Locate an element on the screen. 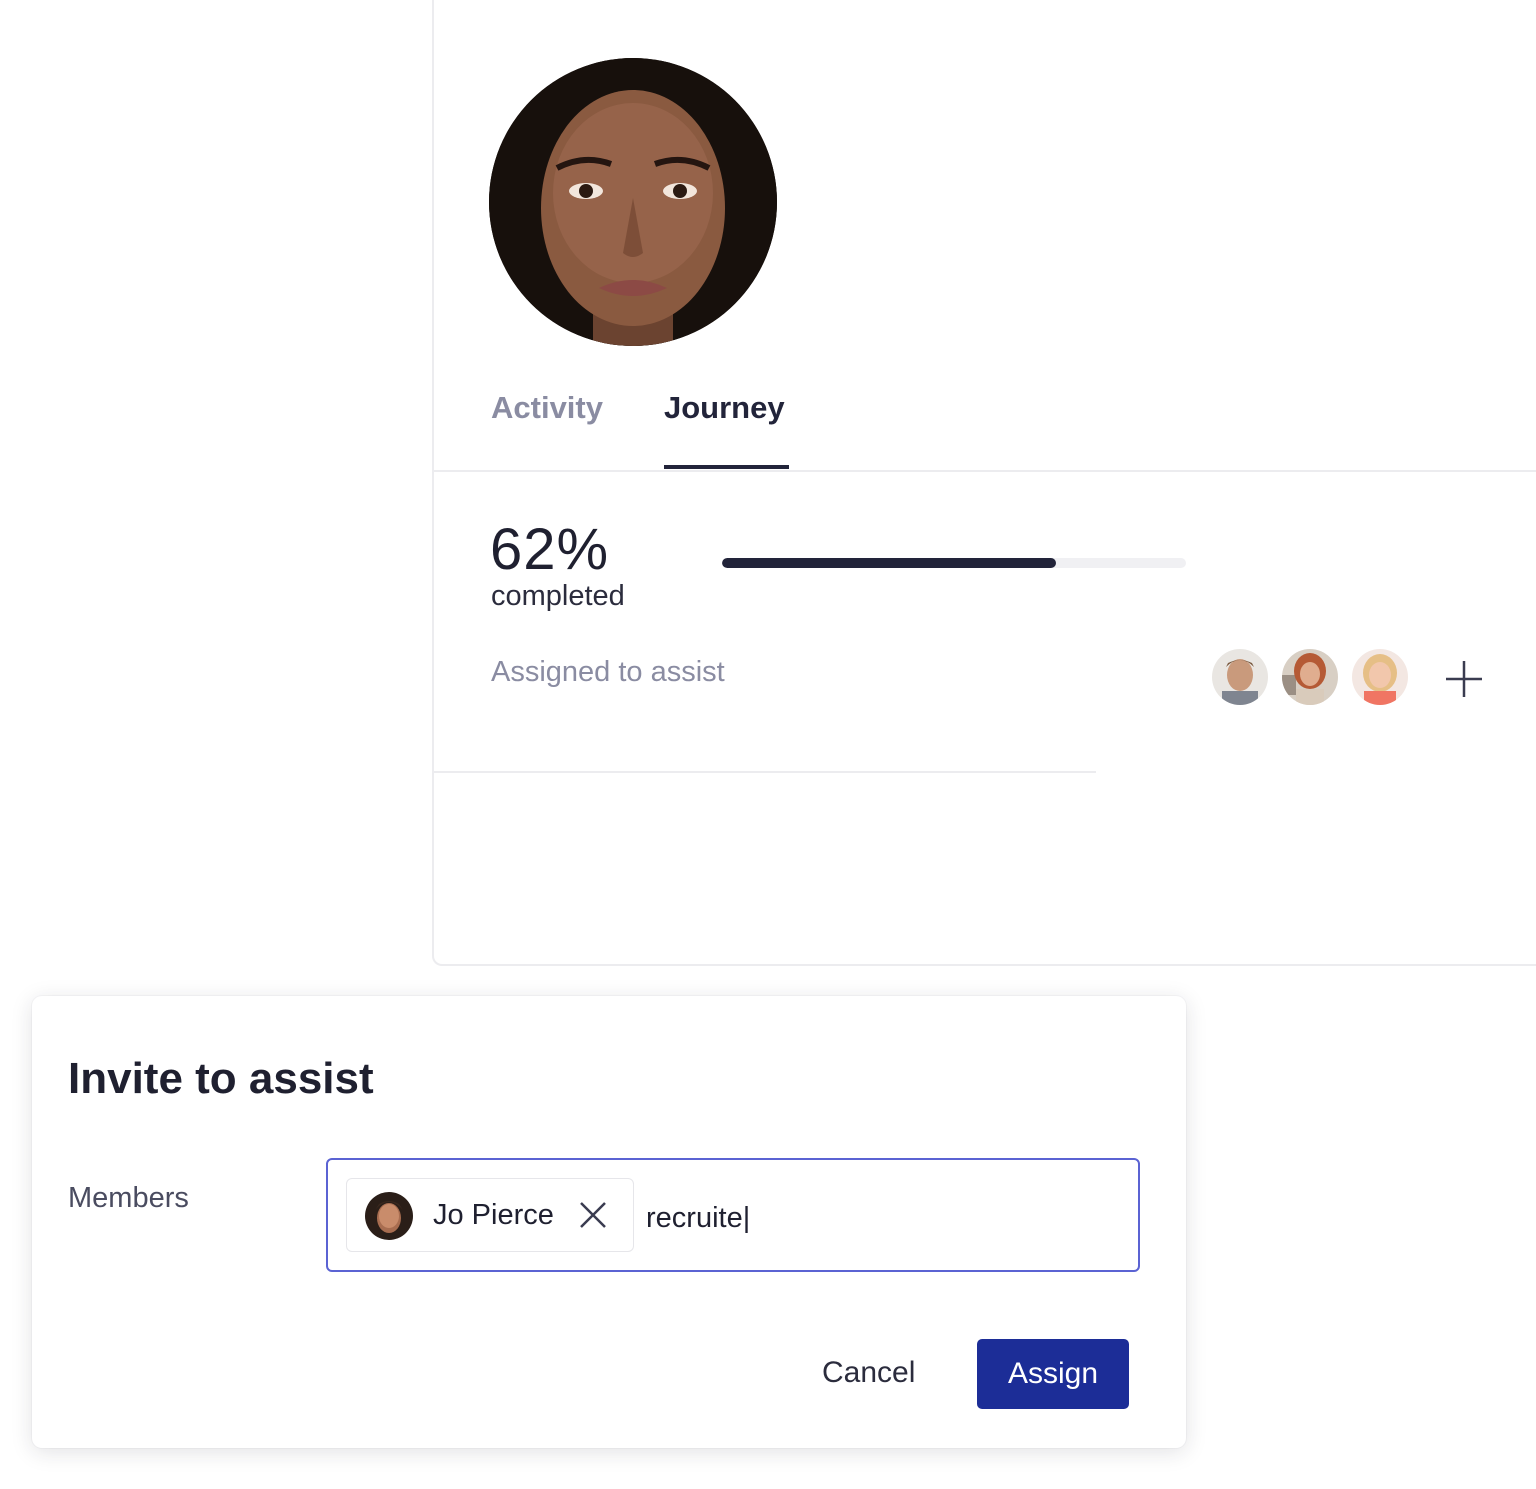 This screenshot has height=1489, width=1536. member-chip-remove-button is located at coordinates (593, 1215).